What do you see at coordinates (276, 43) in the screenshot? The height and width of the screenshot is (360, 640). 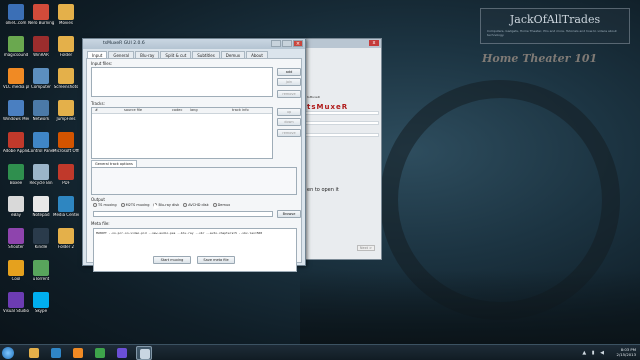 I see `minimize-button` at bounding box center [276, 43].